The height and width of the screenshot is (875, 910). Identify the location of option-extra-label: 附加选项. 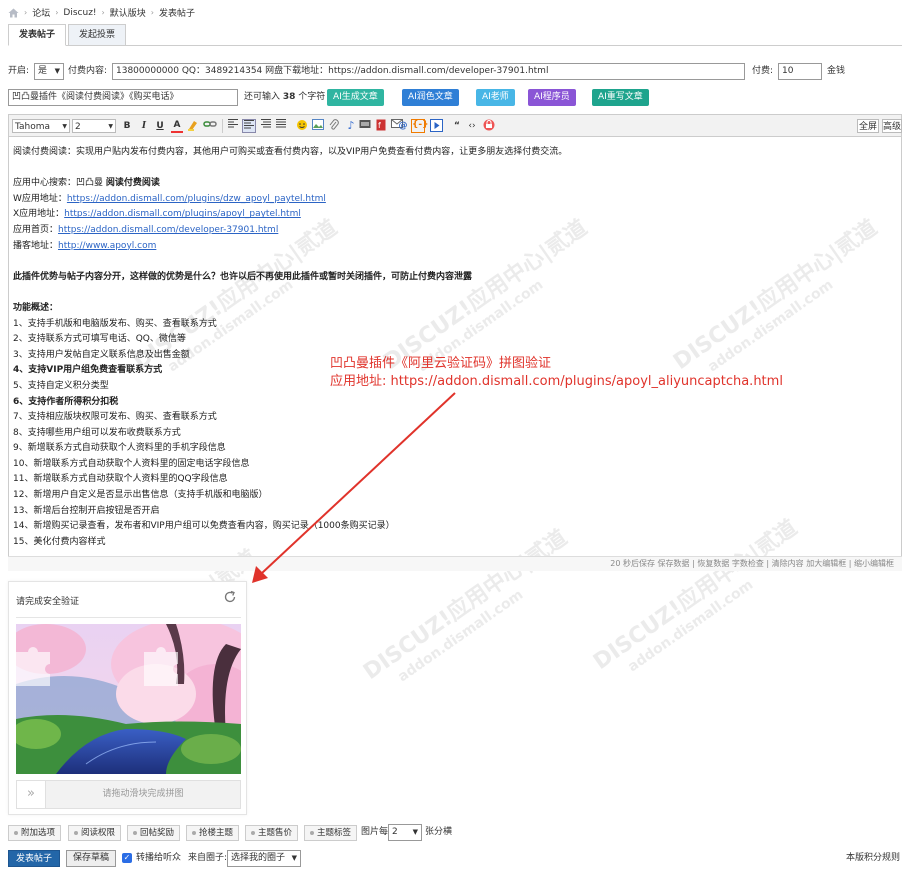
(38, 833).